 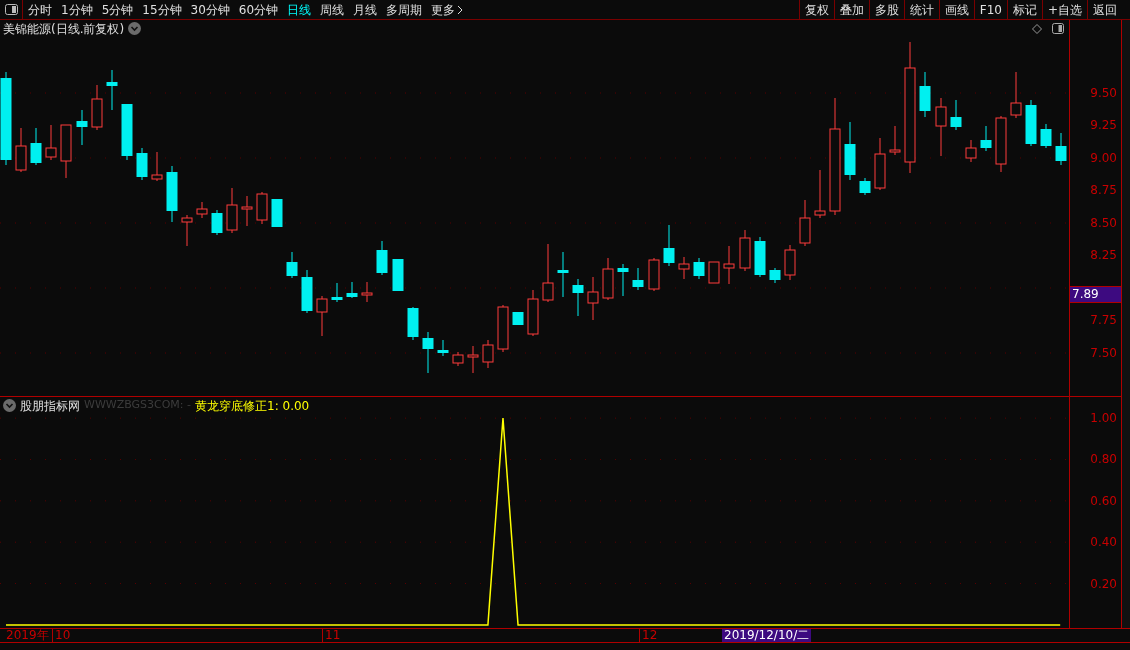 What do you see at coordinates (1103, 255) in the screenshot?
I see `price-tick-label: 8.25` at bounding box center [1103, 255].